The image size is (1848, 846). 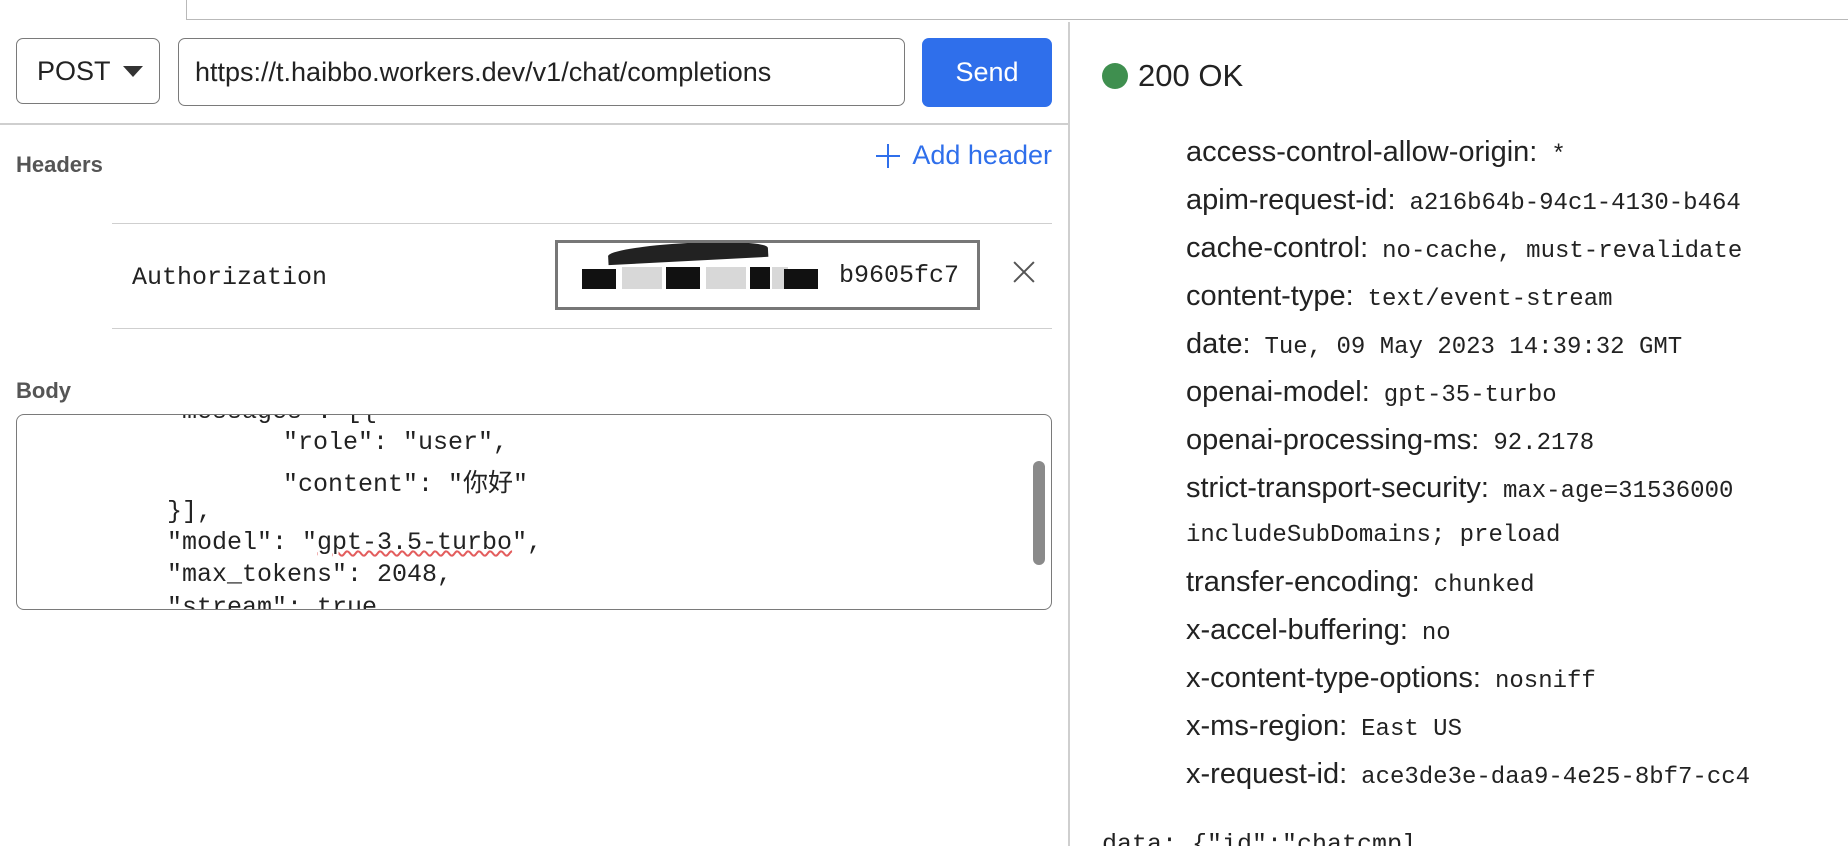 I want to click on response-header-value: ace3de3e-daa9-4e25-8bf7-cc4, so click(x=1556, y=777).